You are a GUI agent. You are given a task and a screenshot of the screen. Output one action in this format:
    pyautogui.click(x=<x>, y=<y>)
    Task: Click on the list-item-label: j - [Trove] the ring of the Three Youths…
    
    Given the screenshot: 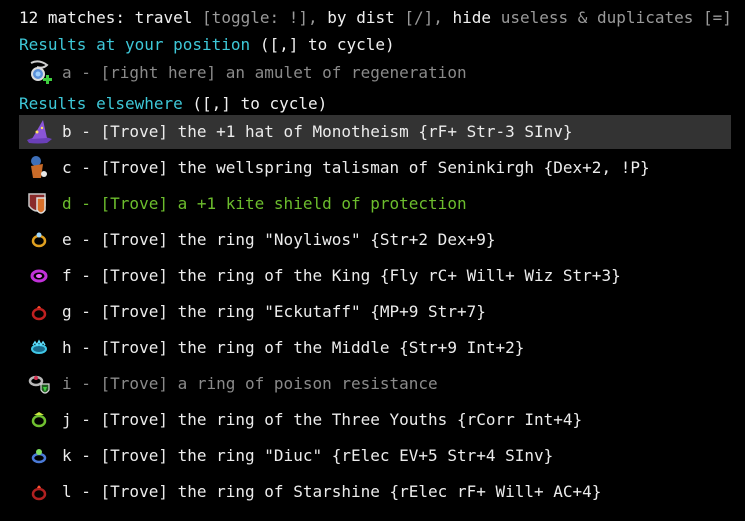 What is the action you would take?
    pyautogui.click(x=322, y=419)
    